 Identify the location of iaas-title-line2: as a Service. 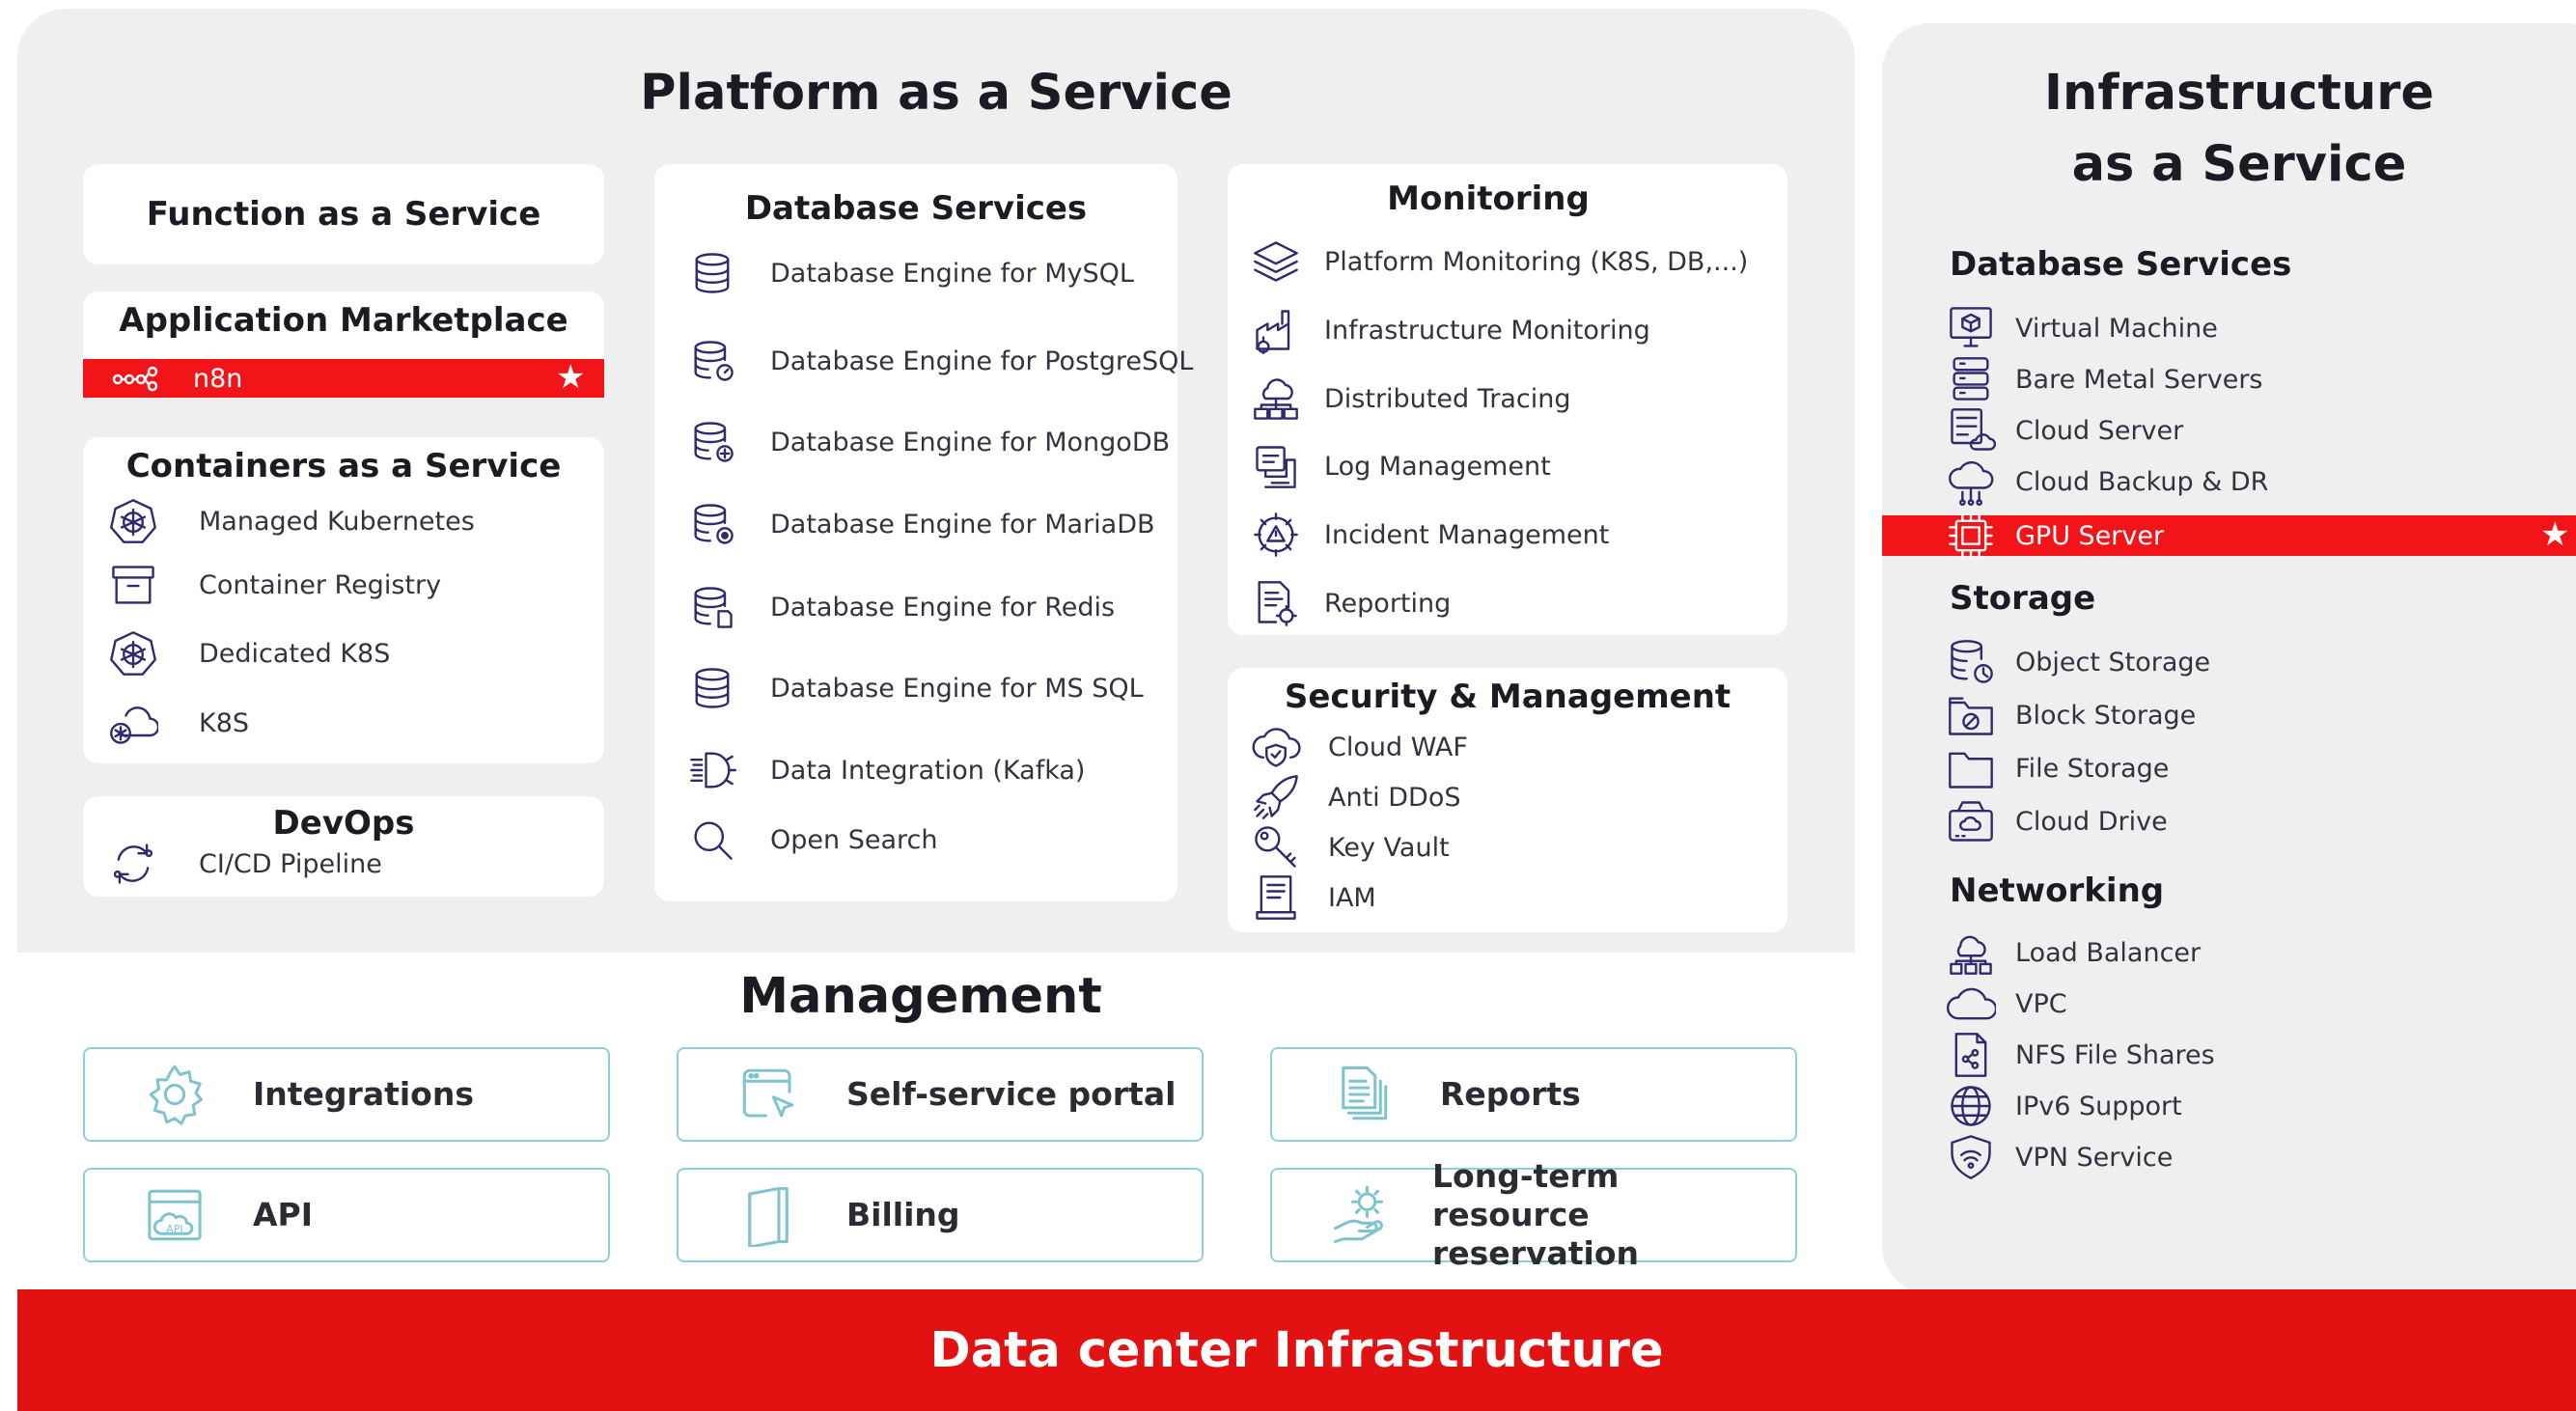
(2239, 164).